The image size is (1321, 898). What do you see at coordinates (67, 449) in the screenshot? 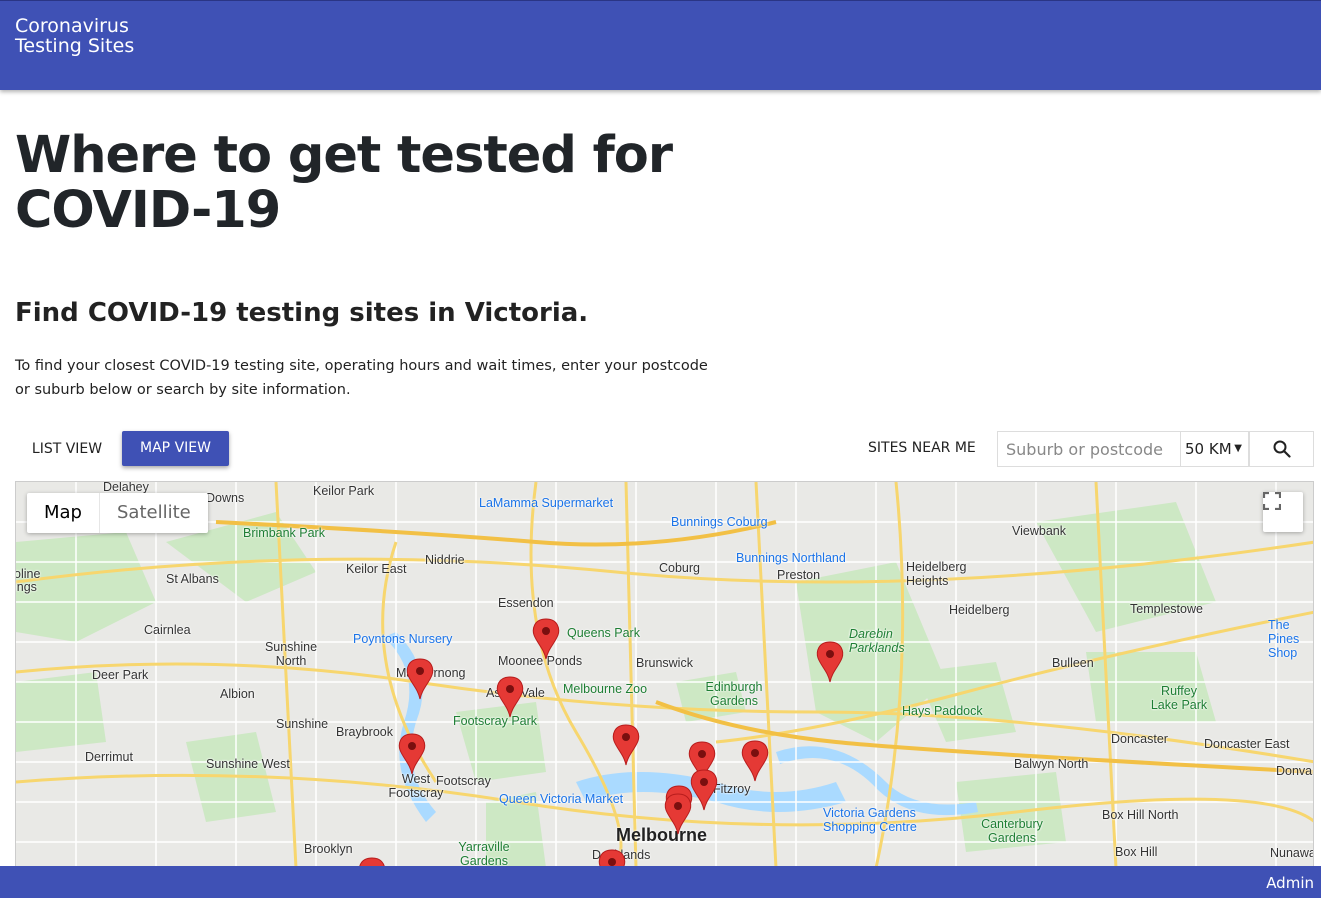
I see `list-view-button: LIST VIEW` at bounding box center [67, 449].